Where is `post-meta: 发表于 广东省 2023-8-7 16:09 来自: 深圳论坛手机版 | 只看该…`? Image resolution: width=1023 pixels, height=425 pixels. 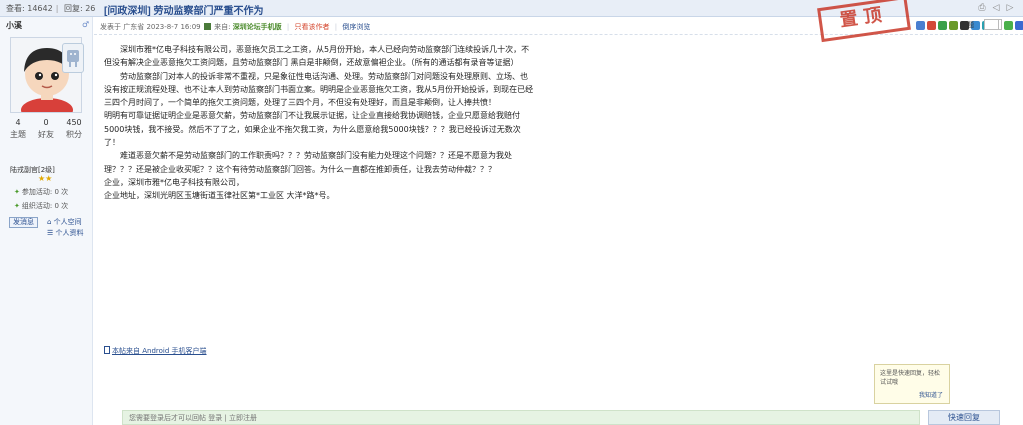 post-meta: 发表于 广东省 2023-8-7 16:09 来自: 深圳论坛手机版 | 只看该… is located at coordinates (235, 27).